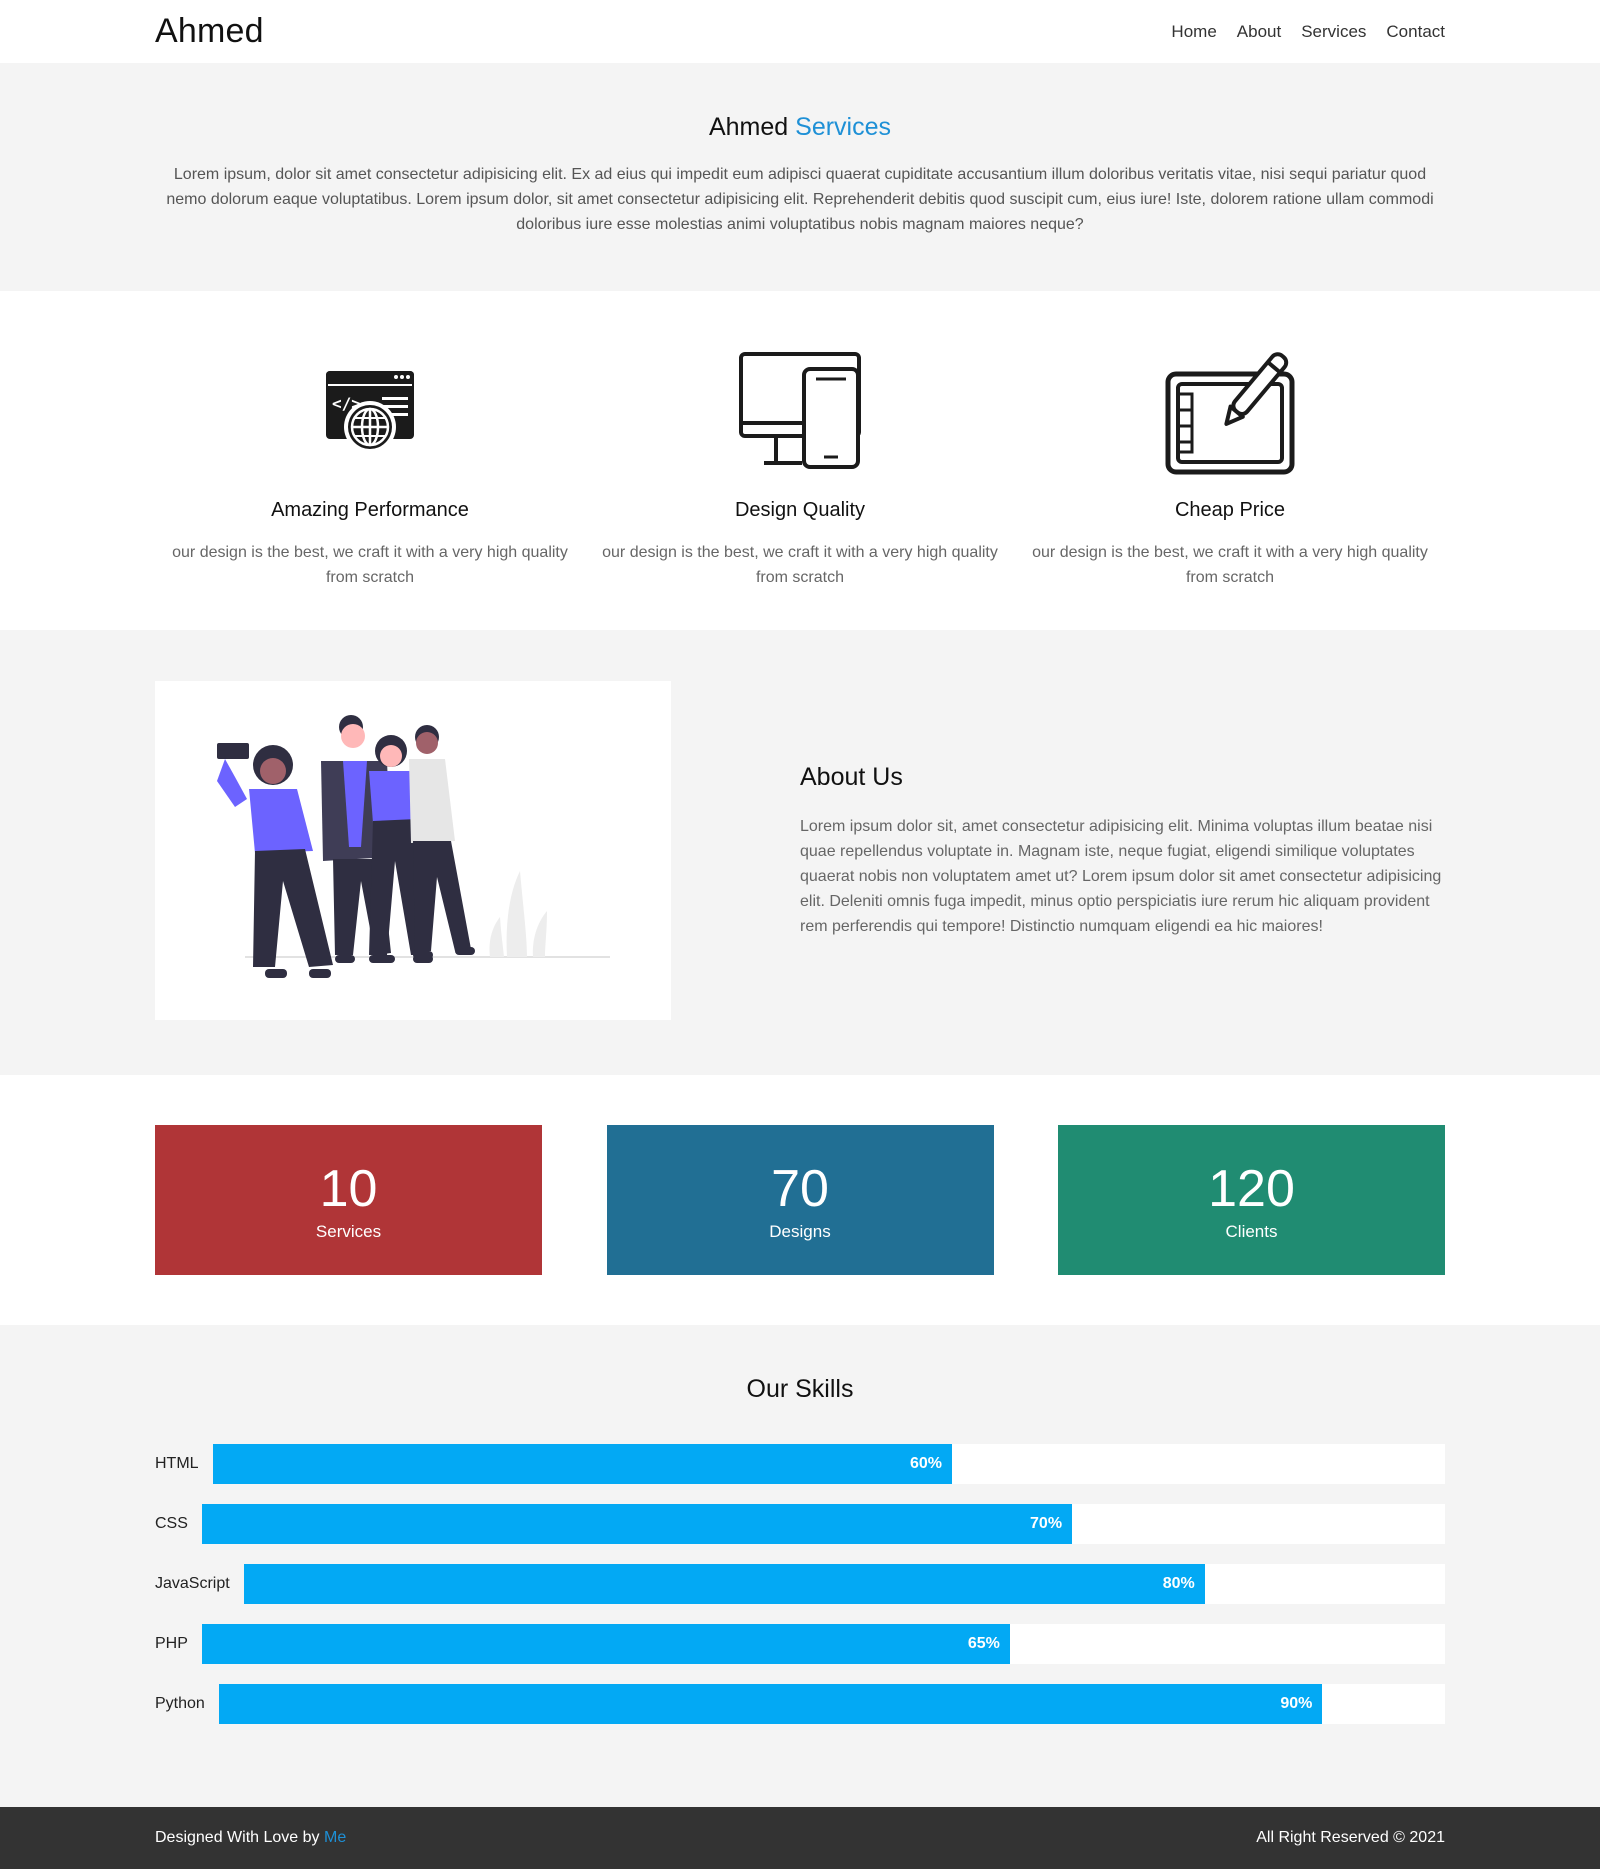  Describe the element at coordinates (582, 1464) in the screenshot. I see `skill-progress-bar: 60%` at that location.